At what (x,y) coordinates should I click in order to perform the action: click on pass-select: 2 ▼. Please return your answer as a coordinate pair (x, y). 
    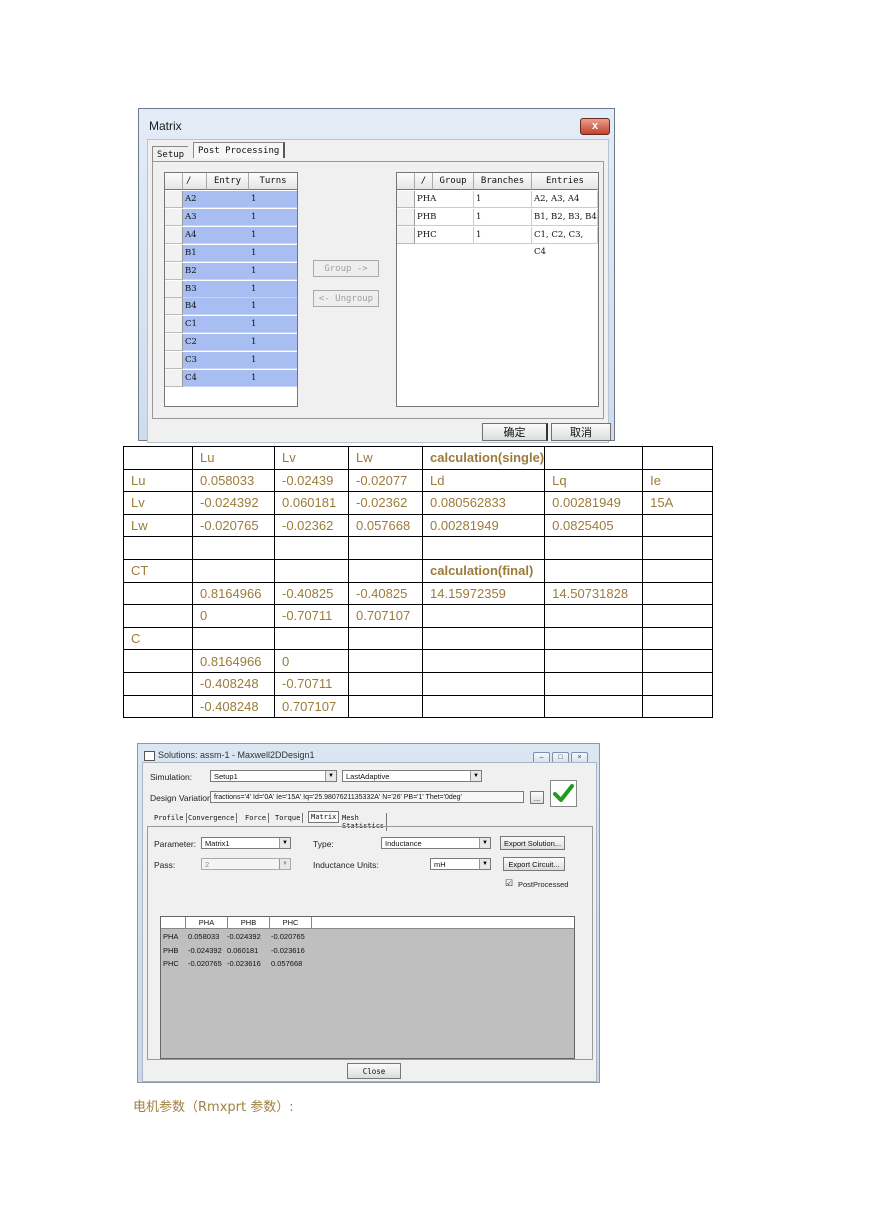
    Looking at the image, I should click on (246, 864).